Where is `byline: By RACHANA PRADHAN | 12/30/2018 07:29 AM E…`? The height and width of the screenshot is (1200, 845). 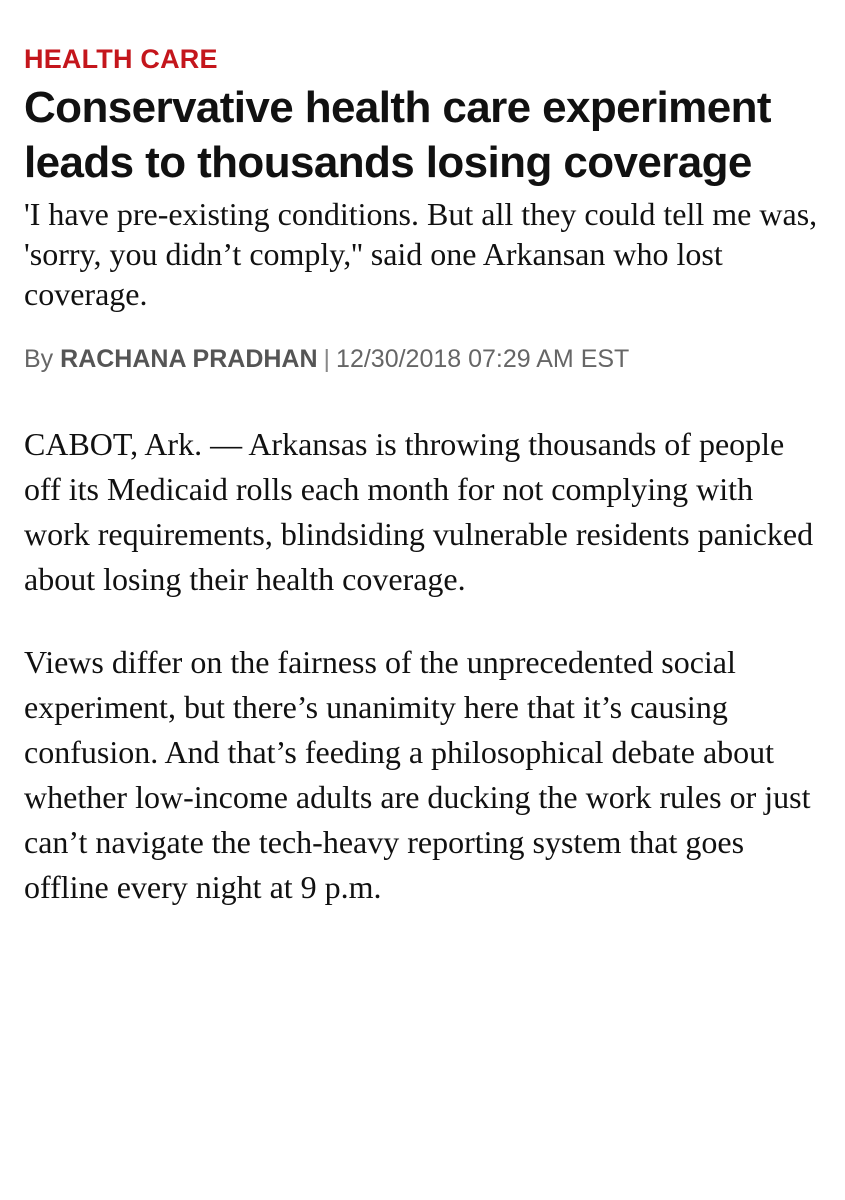 byline: By RACHANA PRADHAN | 12/30/2018 07:29 AM E… is located at coordinates (424, 359).